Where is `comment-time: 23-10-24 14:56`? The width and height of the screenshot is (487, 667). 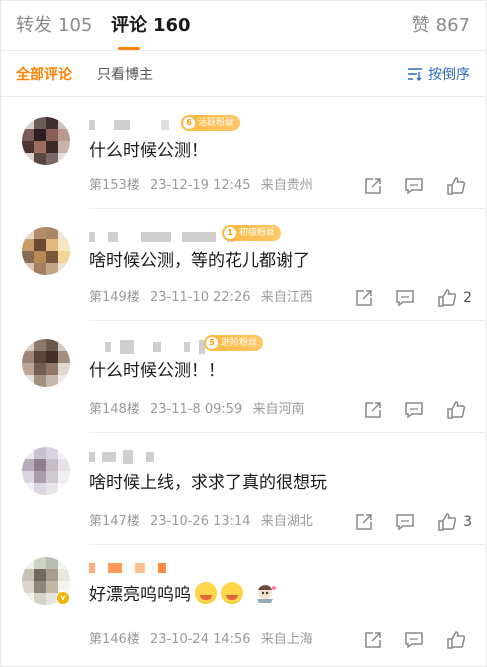 comment-time: 23-10-24 14:56 is located at coordinates (200, 639).